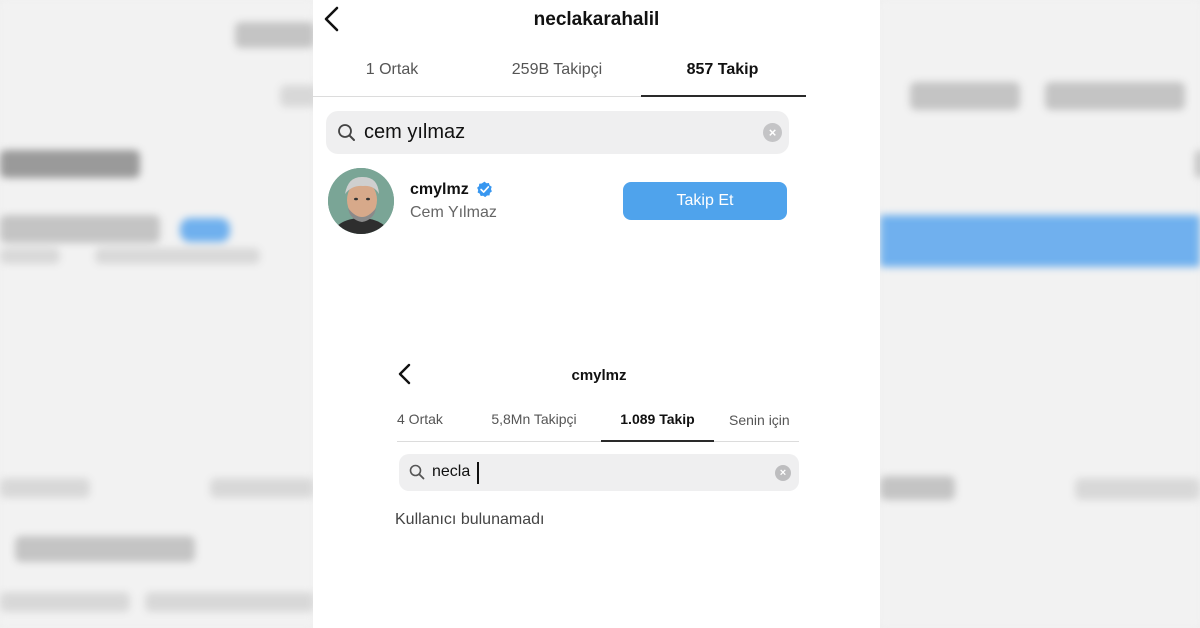 The width and height of the screenshot is (1200, 628). I want to click on result-full-name: Cem Yılmaz, so click(453, 212).